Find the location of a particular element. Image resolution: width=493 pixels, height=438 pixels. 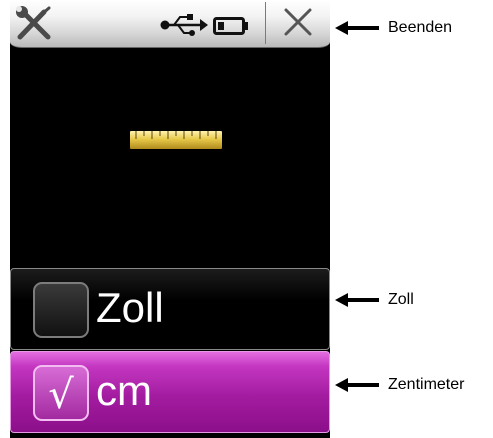

option-cm-label: cm is located at coordinates (124, 390).